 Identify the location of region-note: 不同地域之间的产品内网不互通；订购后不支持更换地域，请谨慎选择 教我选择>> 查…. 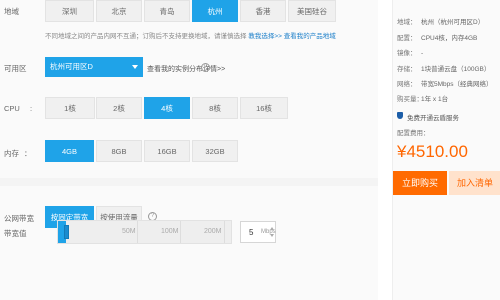
(190, 35).